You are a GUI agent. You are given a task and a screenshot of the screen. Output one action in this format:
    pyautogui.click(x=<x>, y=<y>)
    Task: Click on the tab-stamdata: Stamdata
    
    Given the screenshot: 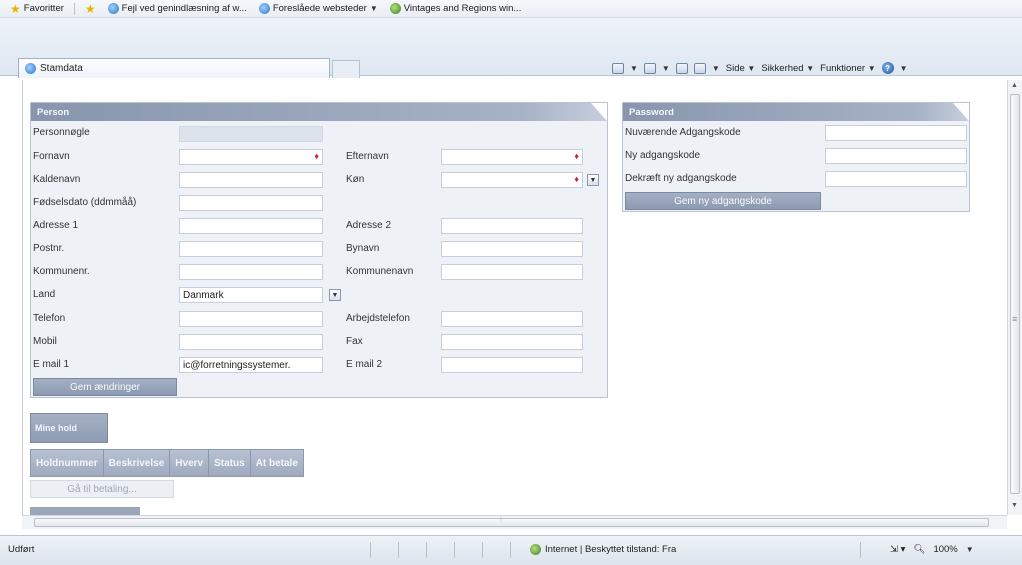 What is the action you would take?
    pyautogui.click(x=174, y=68)
    